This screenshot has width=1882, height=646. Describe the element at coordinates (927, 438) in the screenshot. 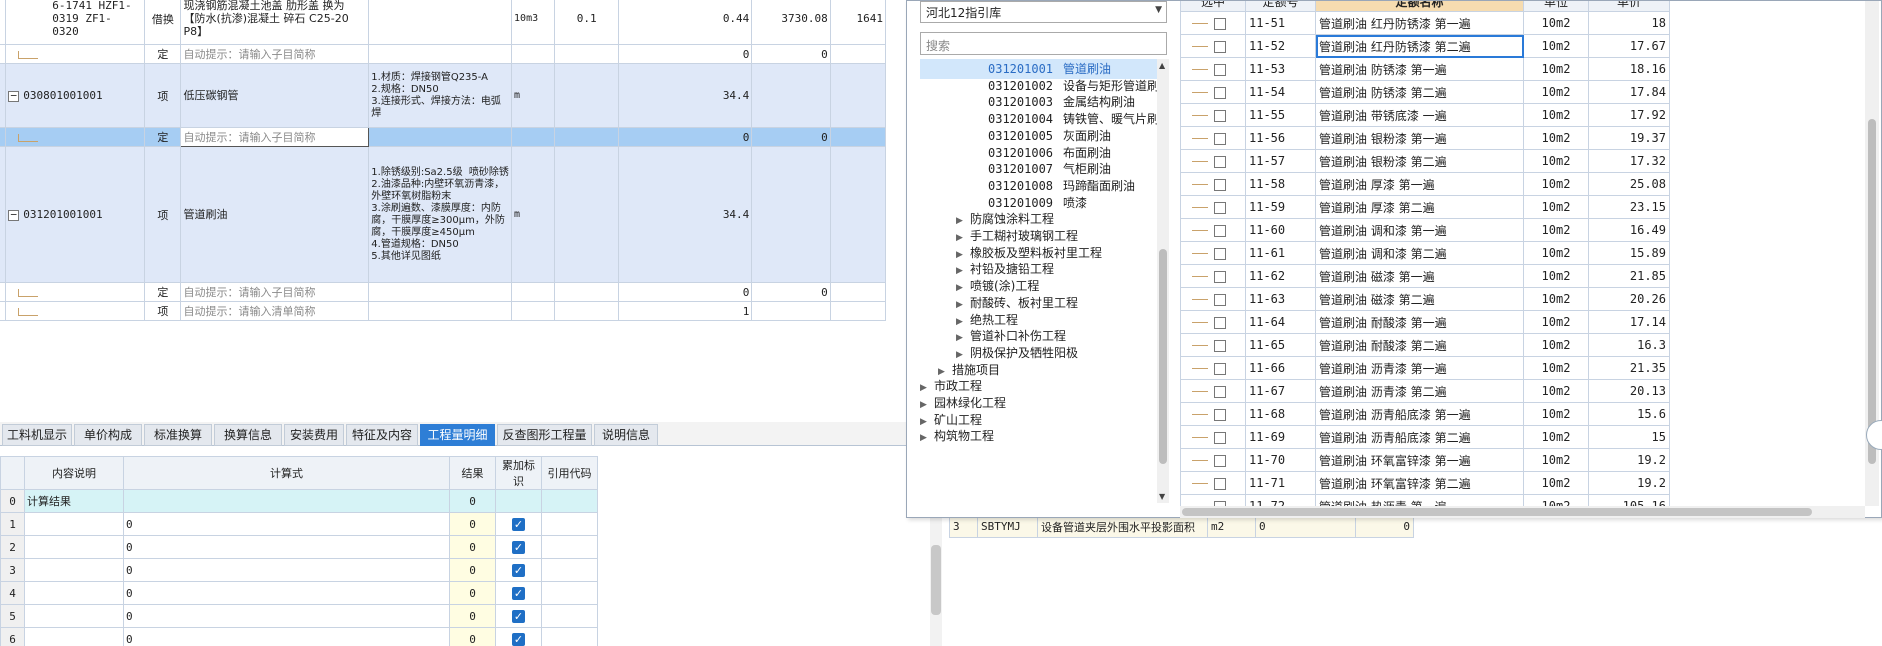

I see `expand-arrow-icon: ▶` at that location.